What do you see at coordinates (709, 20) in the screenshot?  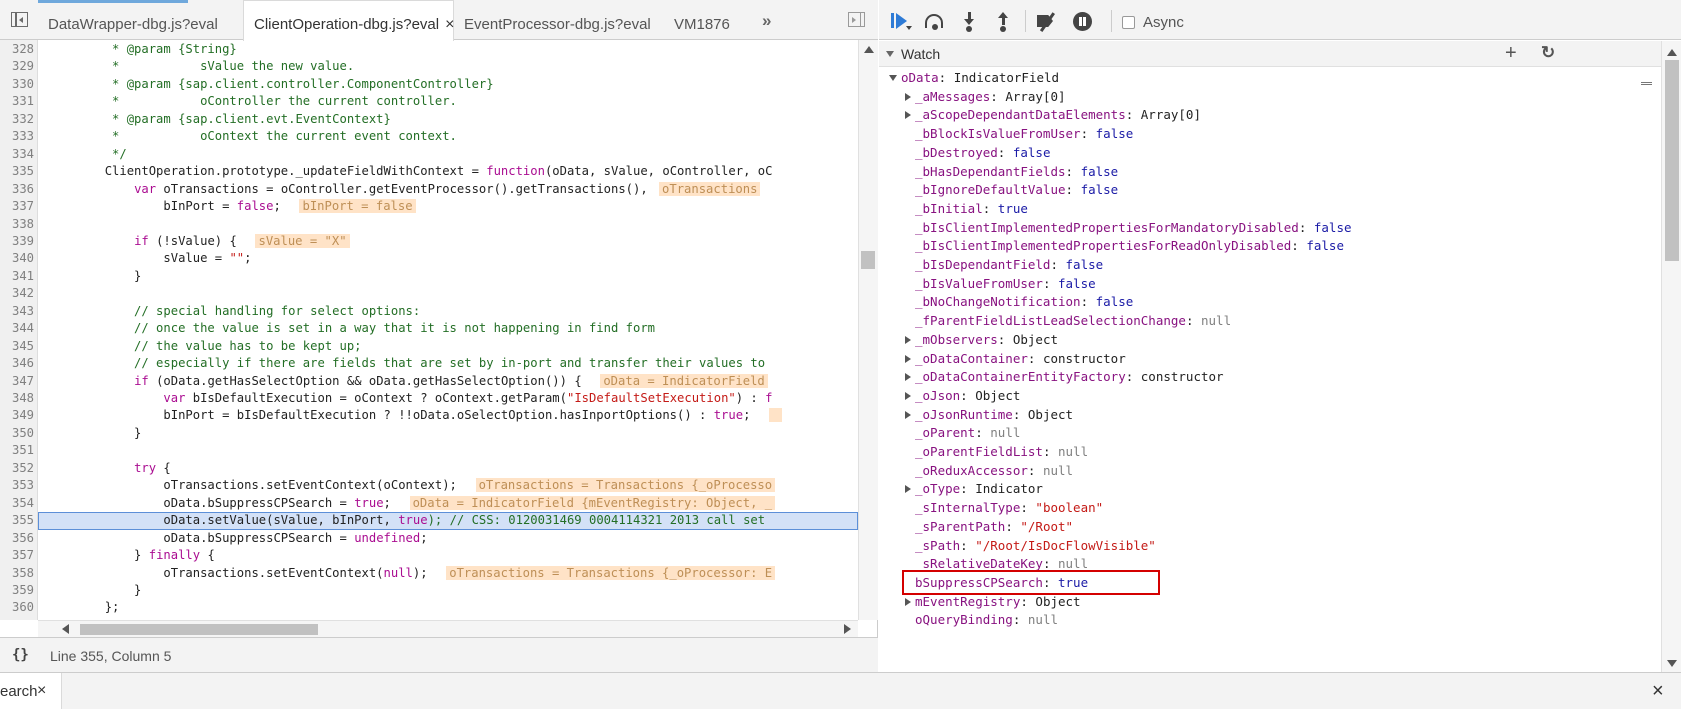 I see `tab-vm1876: VM1876` at bounding box center [709, 20].